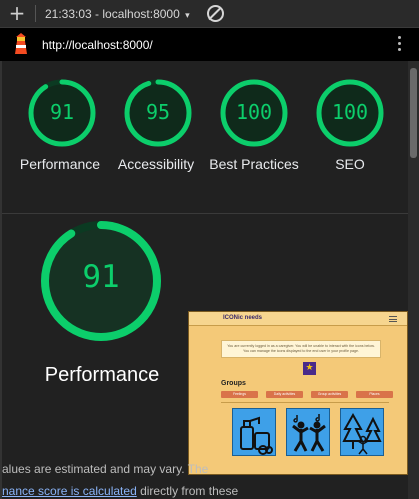  What do you see at coordinates (233, 383) in the screenshot?
I see `preview-groups-title: Groups` at bounding box center [233, 383].